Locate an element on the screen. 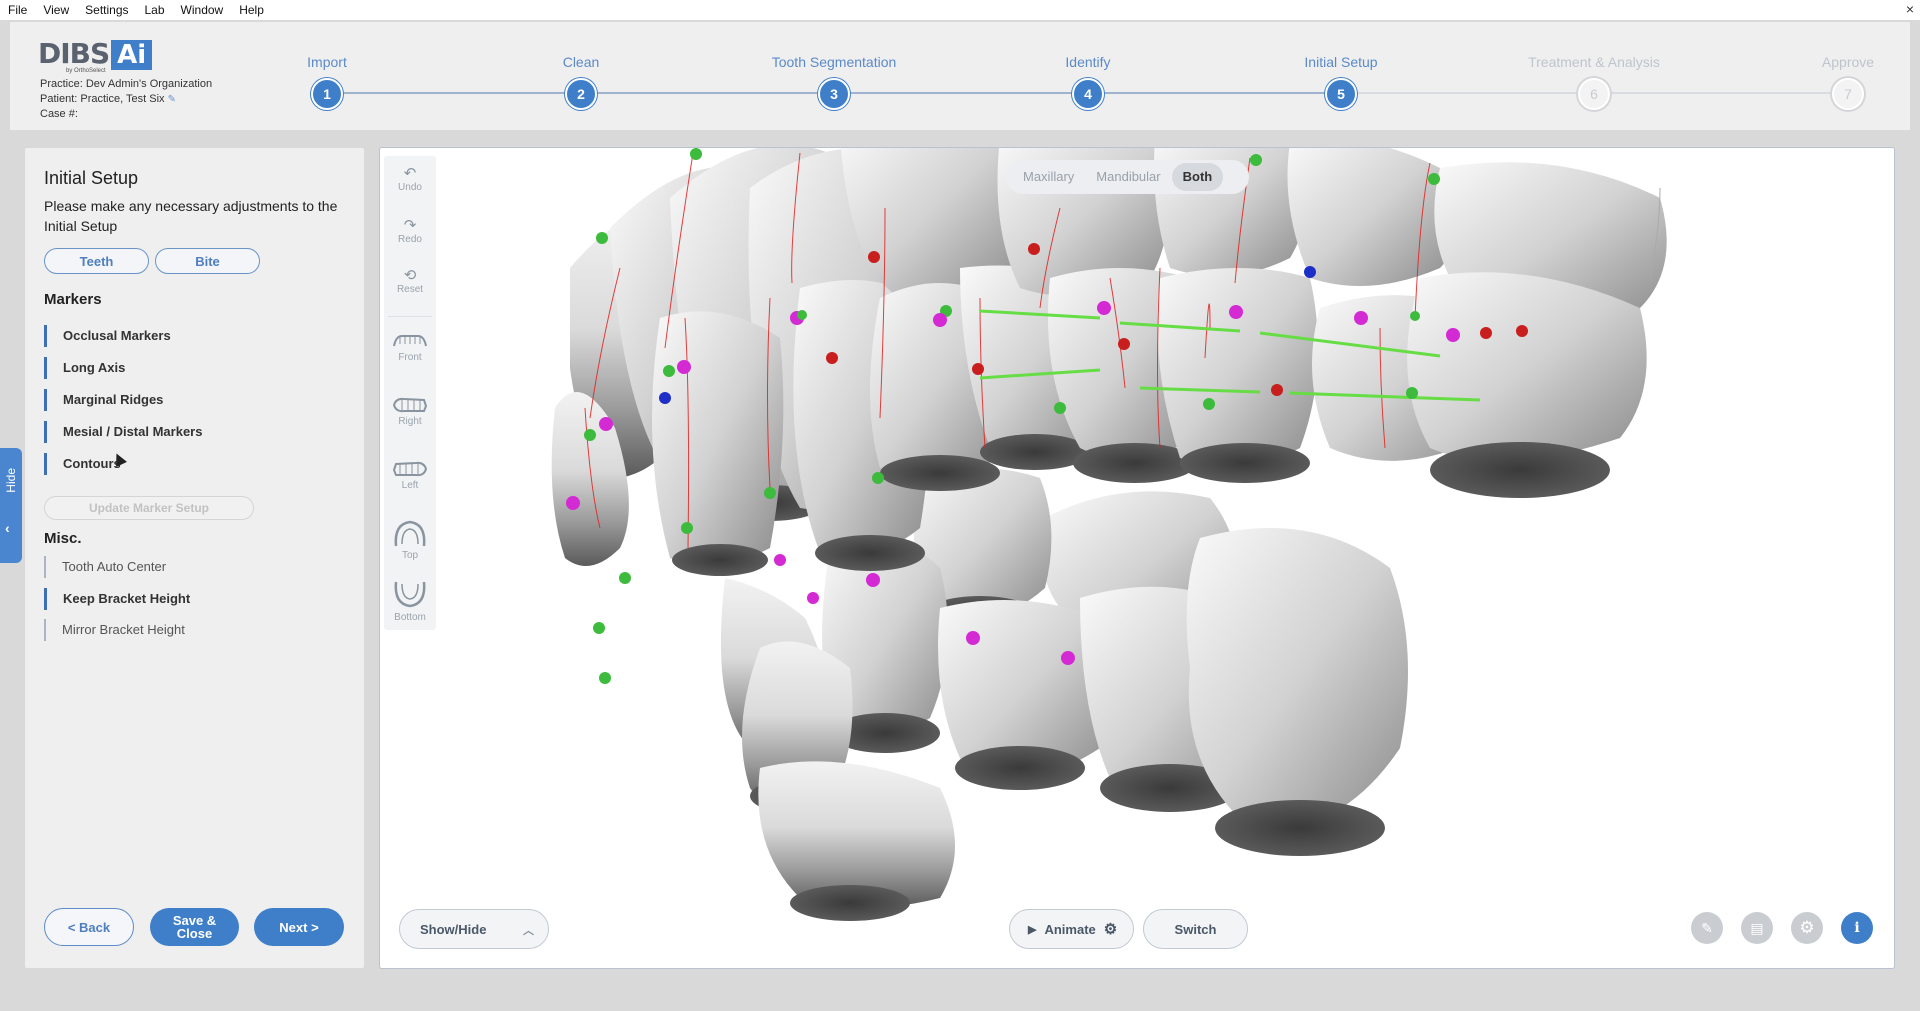 The width and height of the screenshot is (1920, 1011). next-button: Next > is located at coordinates (299, 927).